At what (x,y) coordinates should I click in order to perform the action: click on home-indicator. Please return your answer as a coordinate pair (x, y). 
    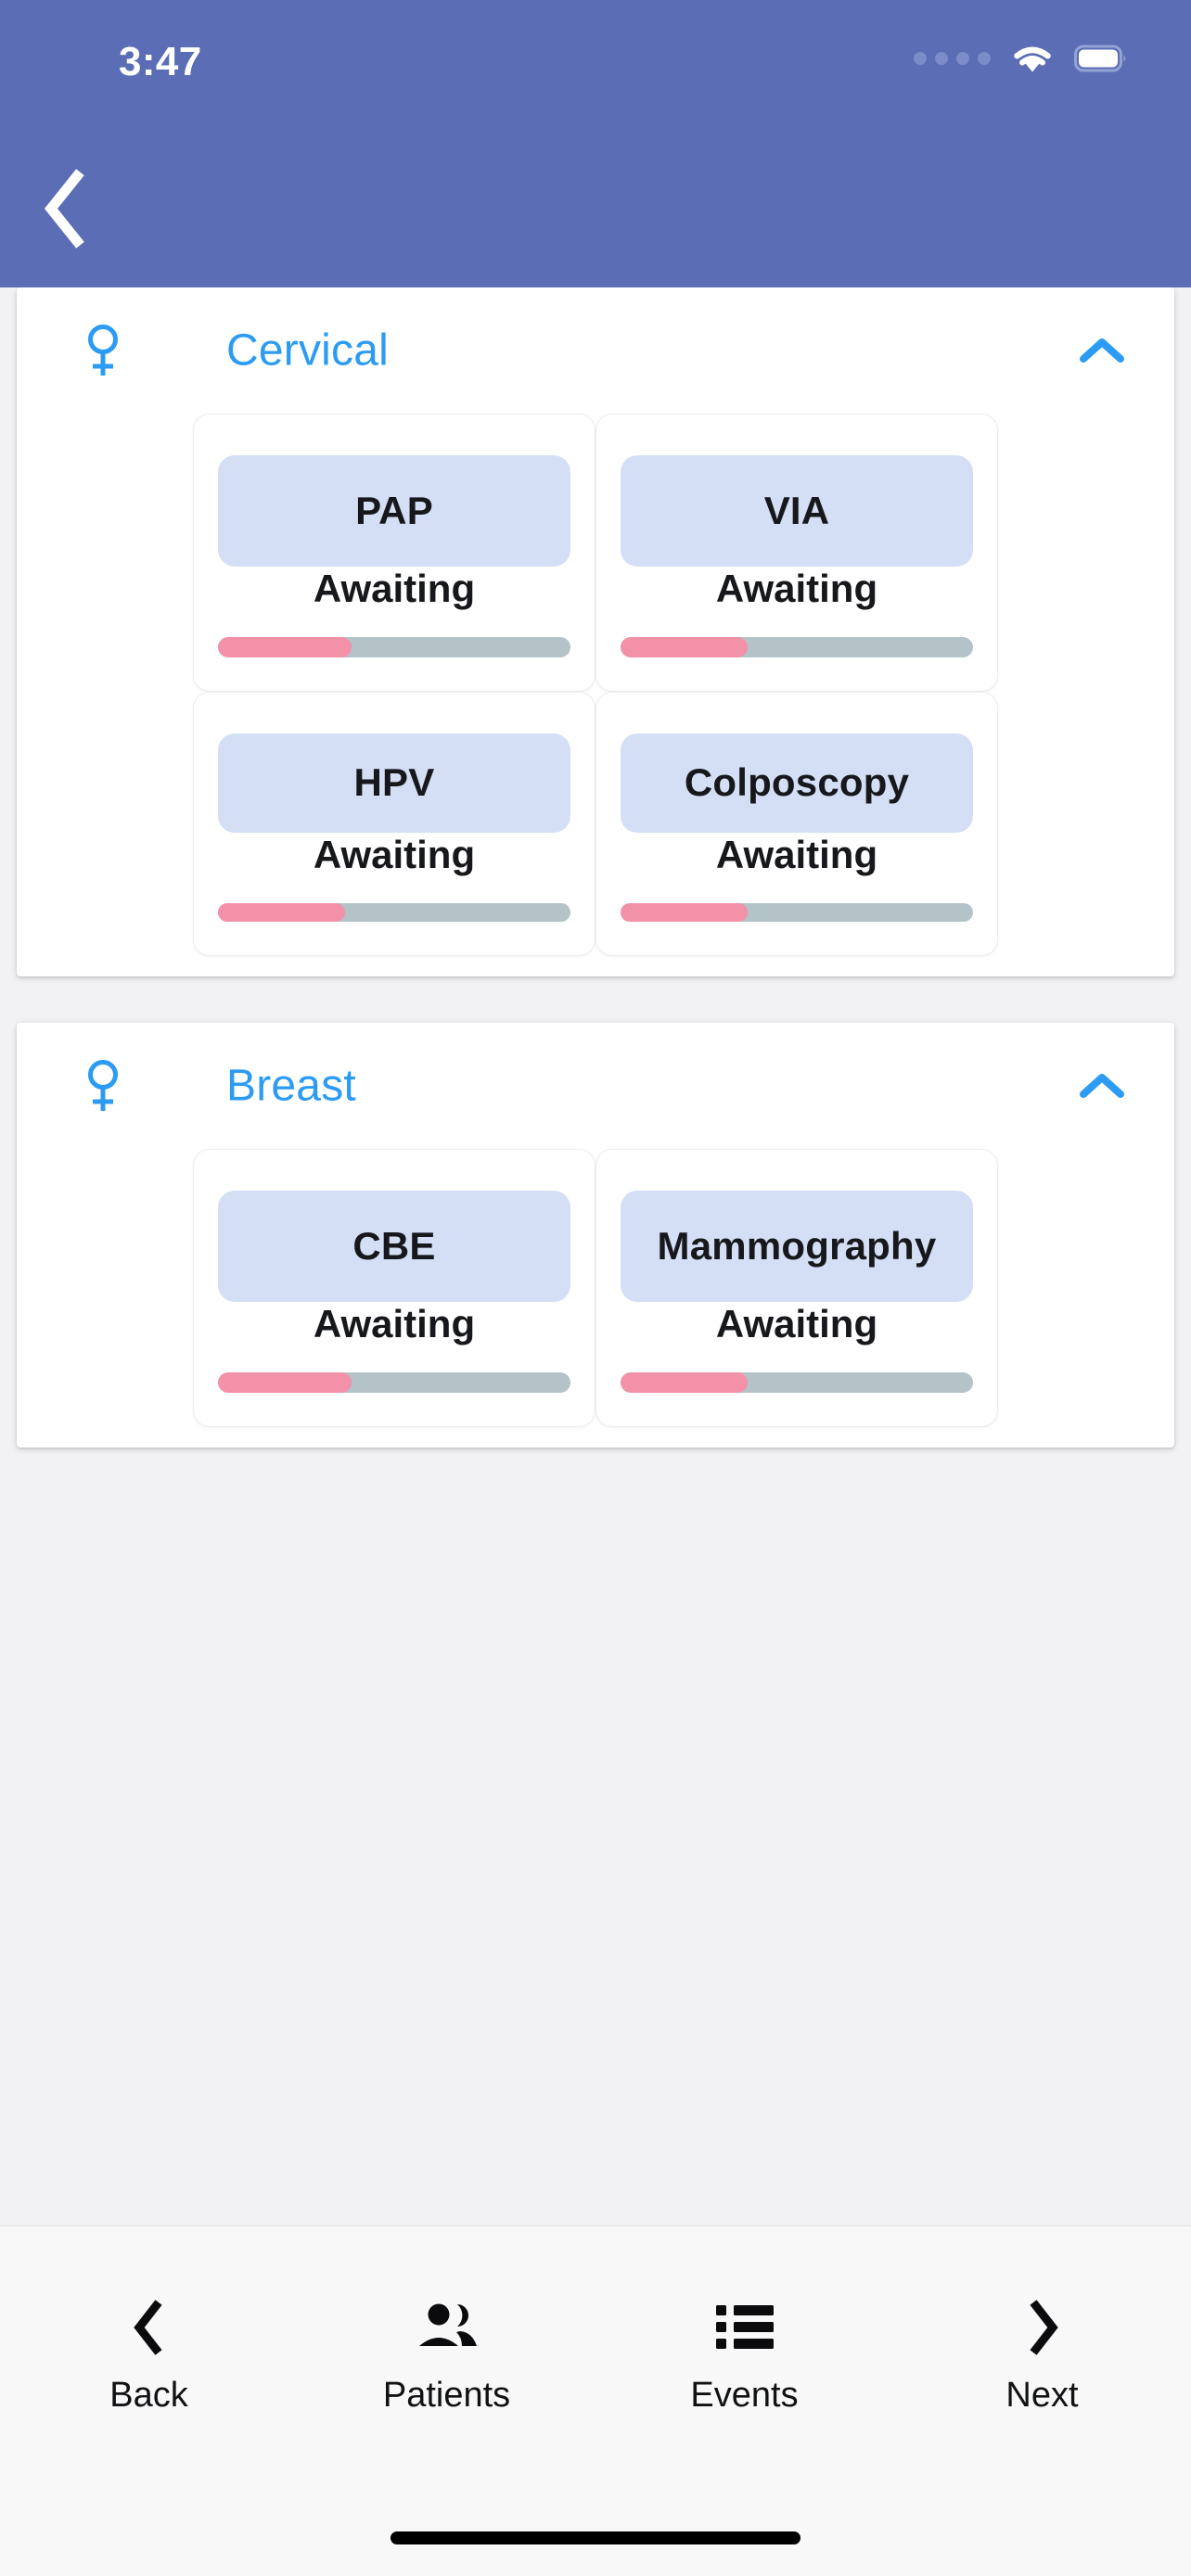
    Looking at the image, I should click on (595, 2538).